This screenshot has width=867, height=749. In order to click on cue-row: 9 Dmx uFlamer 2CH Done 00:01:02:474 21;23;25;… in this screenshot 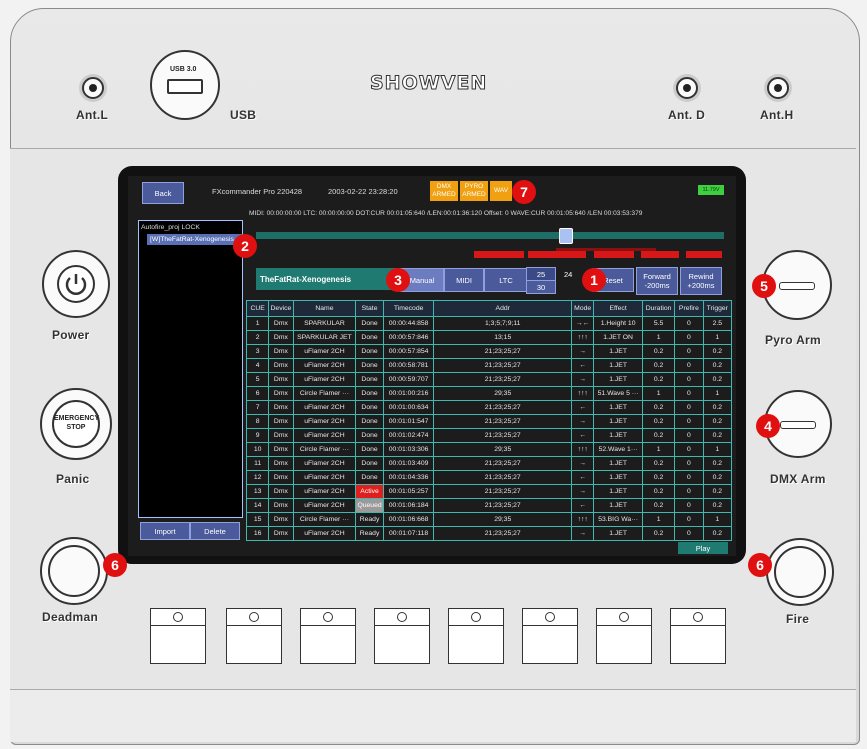, I will do `click(489, 435)`.